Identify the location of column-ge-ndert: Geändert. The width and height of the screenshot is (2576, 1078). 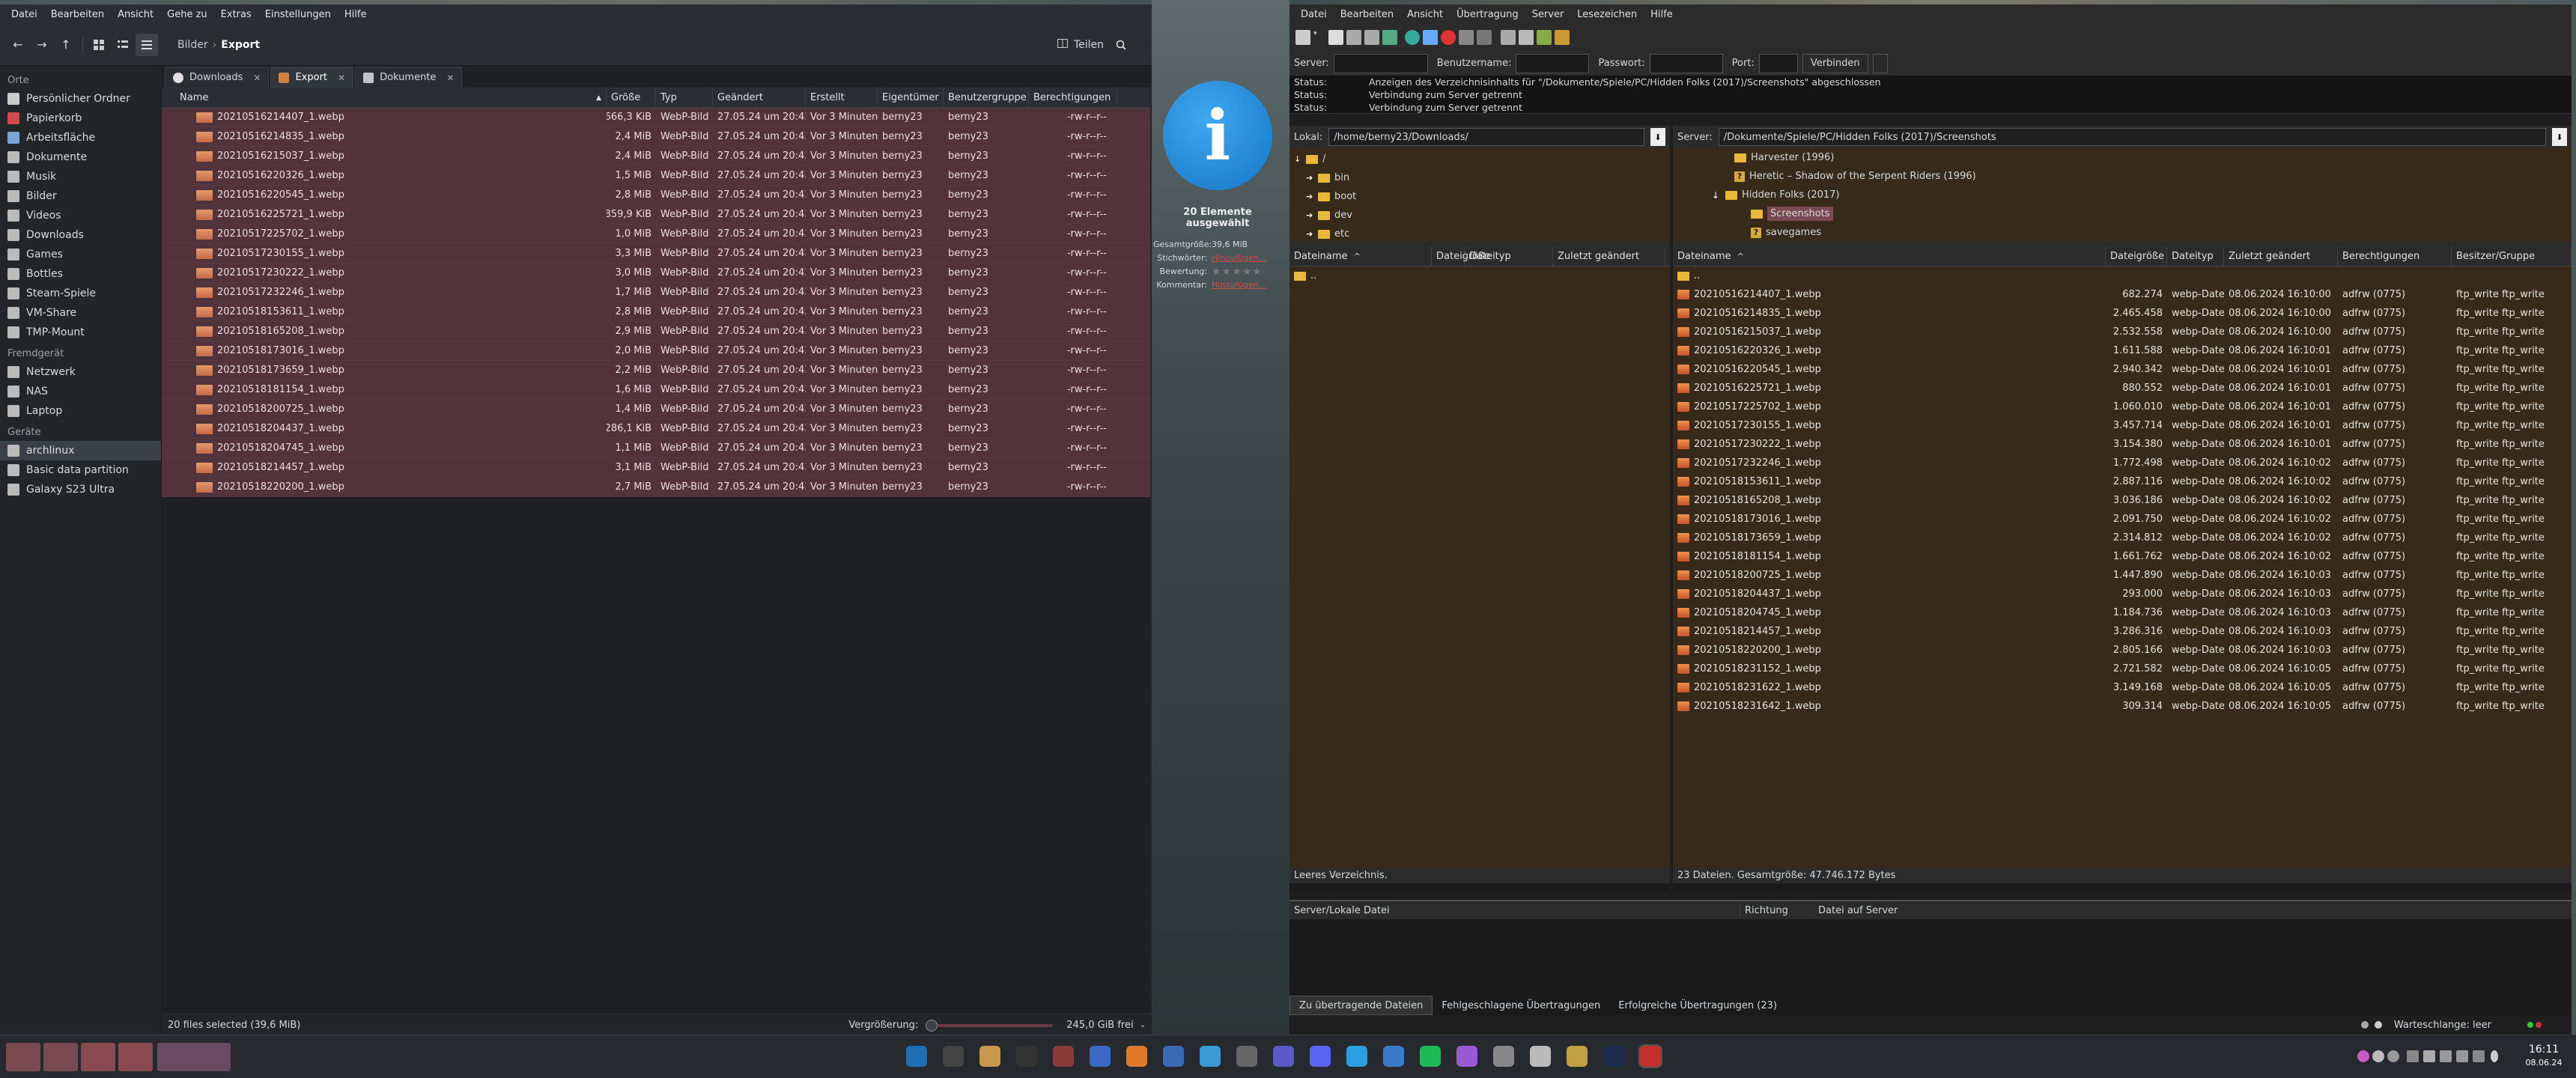
(759, 98).